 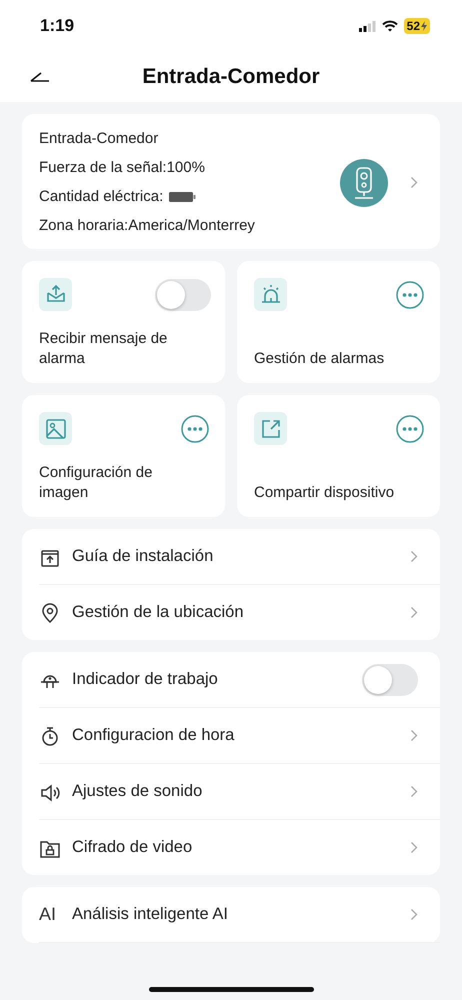 What do you see at coordinates (231, 77) in the screenshot?
I see `page-title: Entrada-Comedor` at bounding box center [231, 77].